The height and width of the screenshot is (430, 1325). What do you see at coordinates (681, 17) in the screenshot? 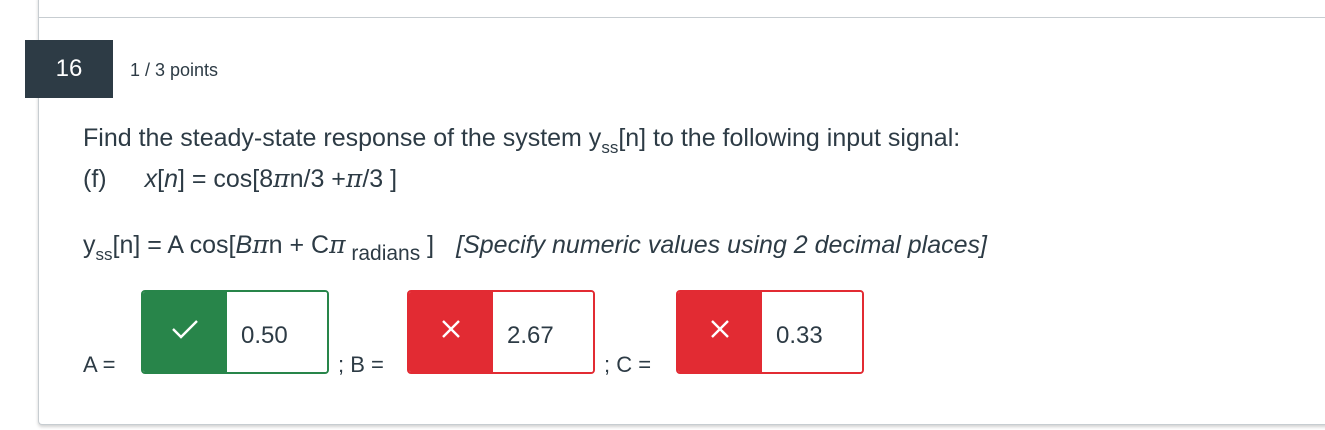
I see `divider` at bounding box center [681, 17].